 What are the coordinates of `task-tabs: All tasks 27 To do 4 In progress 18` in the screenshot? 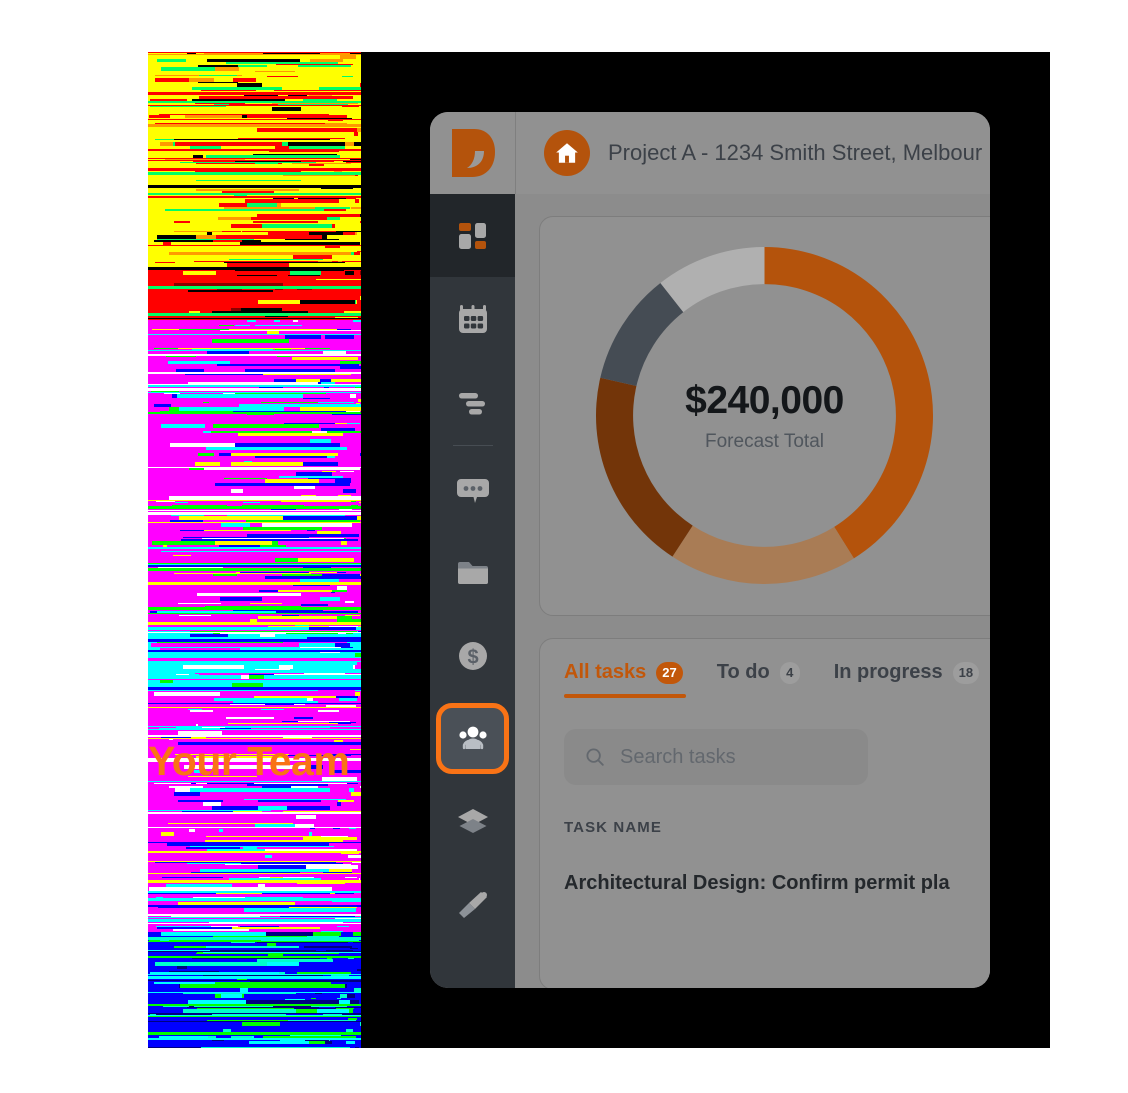 It's located at (777, 685).